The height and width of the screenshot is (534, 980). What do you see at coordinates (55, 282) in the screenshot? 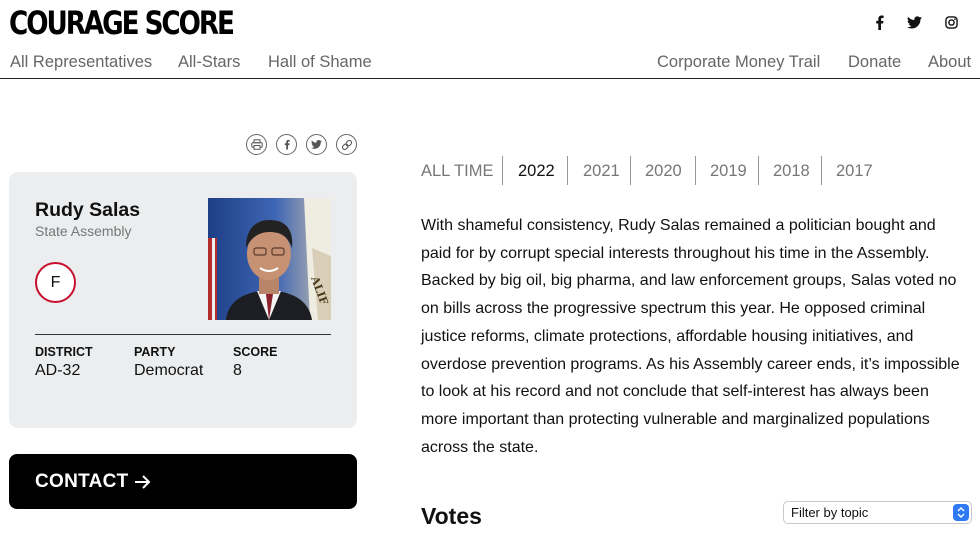
I see `grade-badge: F` at bounding box center [55, 282].